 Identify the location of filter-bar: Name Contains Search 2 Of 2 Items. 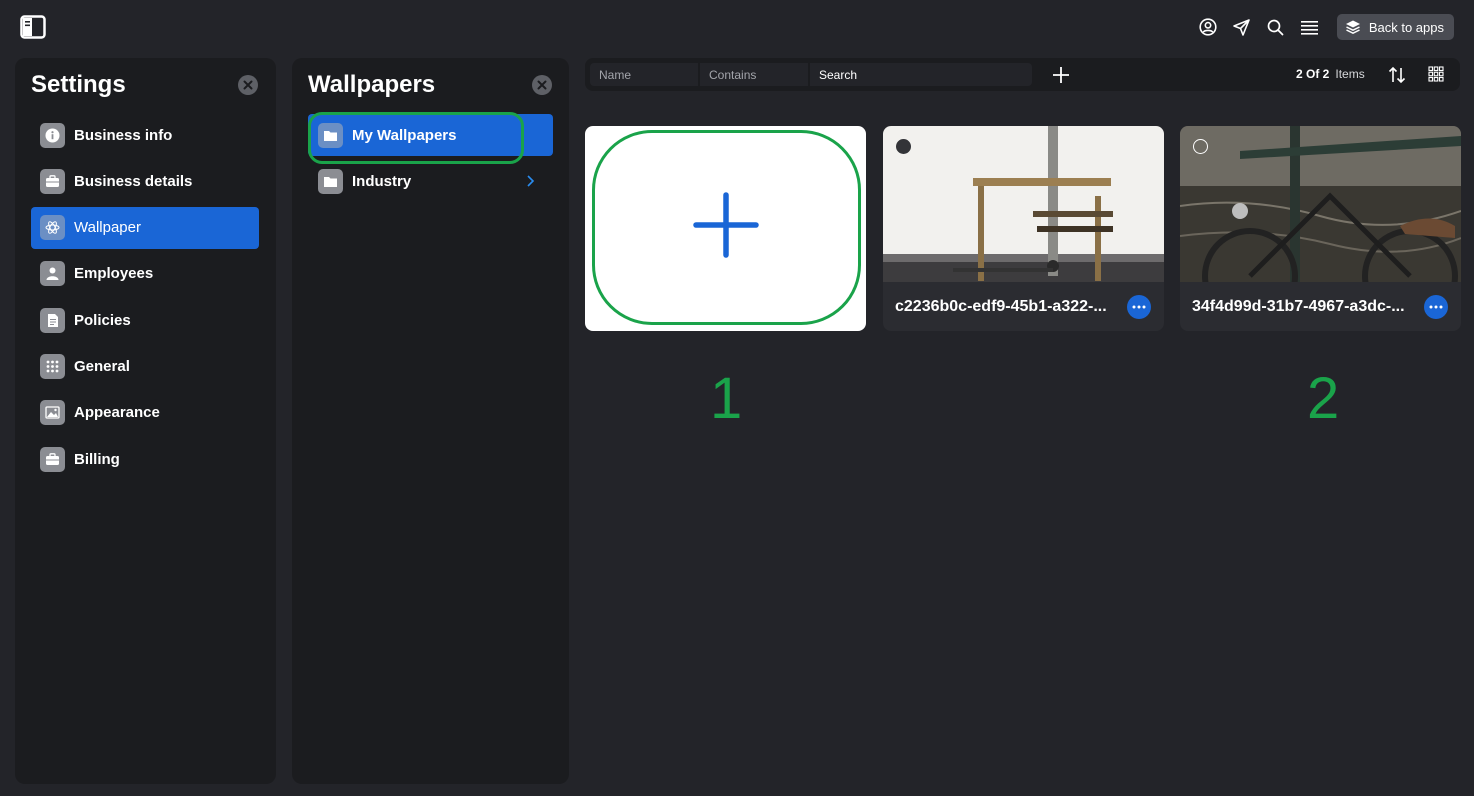
(1022, 74).